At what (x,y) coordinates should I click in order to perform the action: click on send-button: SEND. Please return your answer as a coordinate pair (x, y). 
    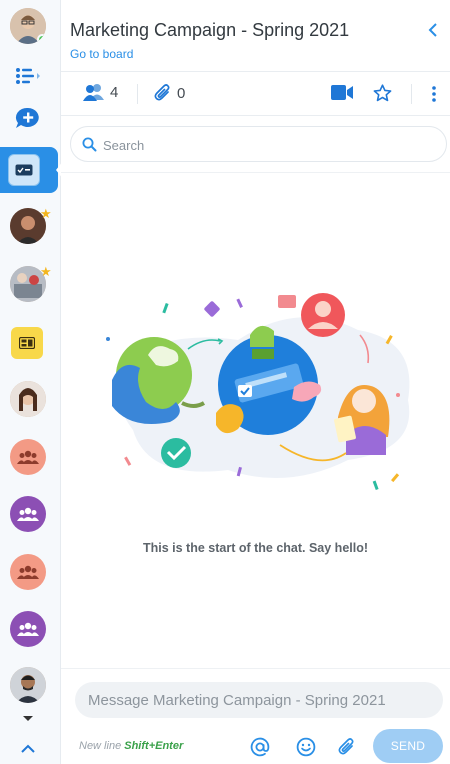
    Looking at the image, I should click on (408, 746).